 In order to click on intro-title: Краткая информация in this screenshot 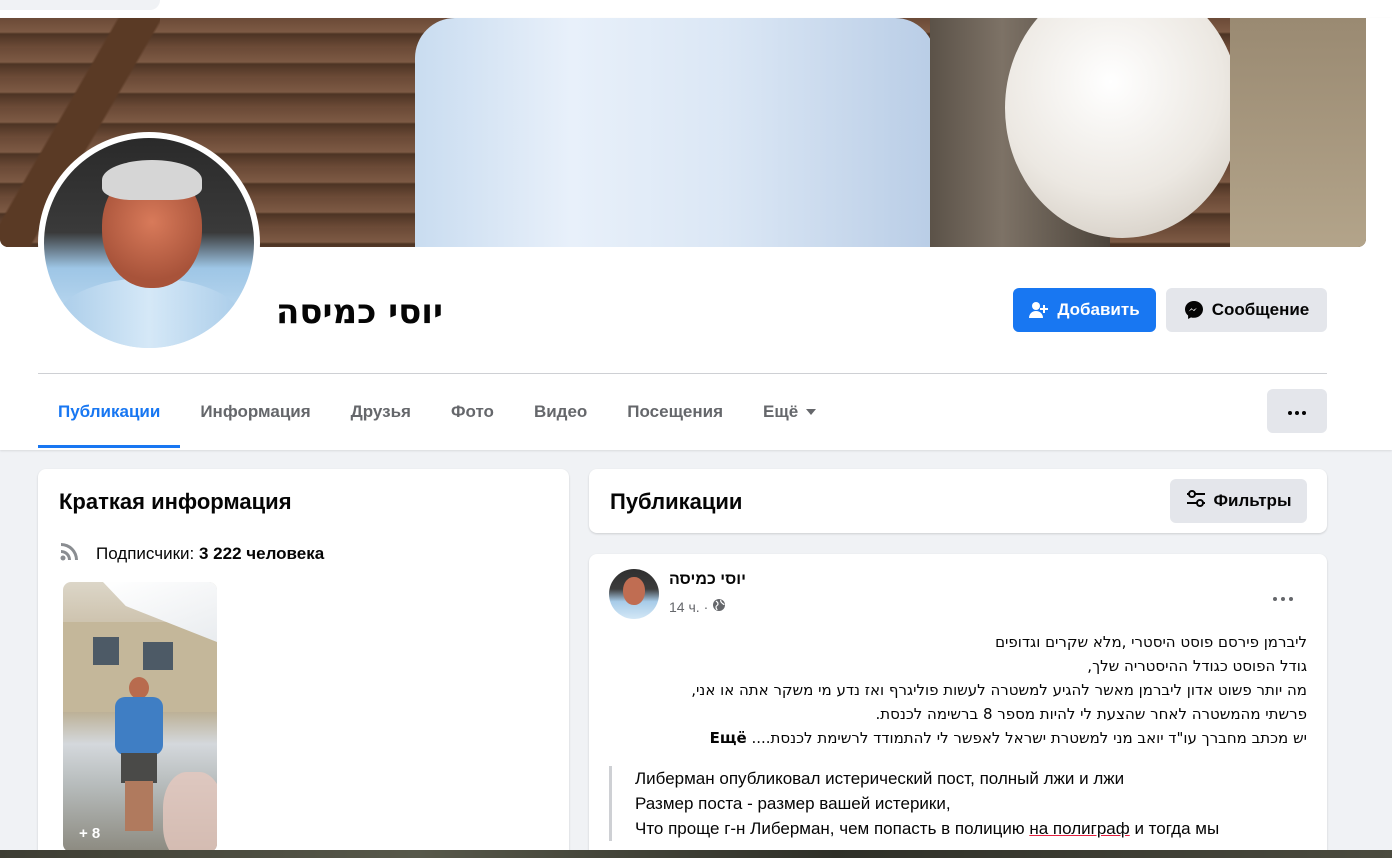, I will do `click(175, 501)`.